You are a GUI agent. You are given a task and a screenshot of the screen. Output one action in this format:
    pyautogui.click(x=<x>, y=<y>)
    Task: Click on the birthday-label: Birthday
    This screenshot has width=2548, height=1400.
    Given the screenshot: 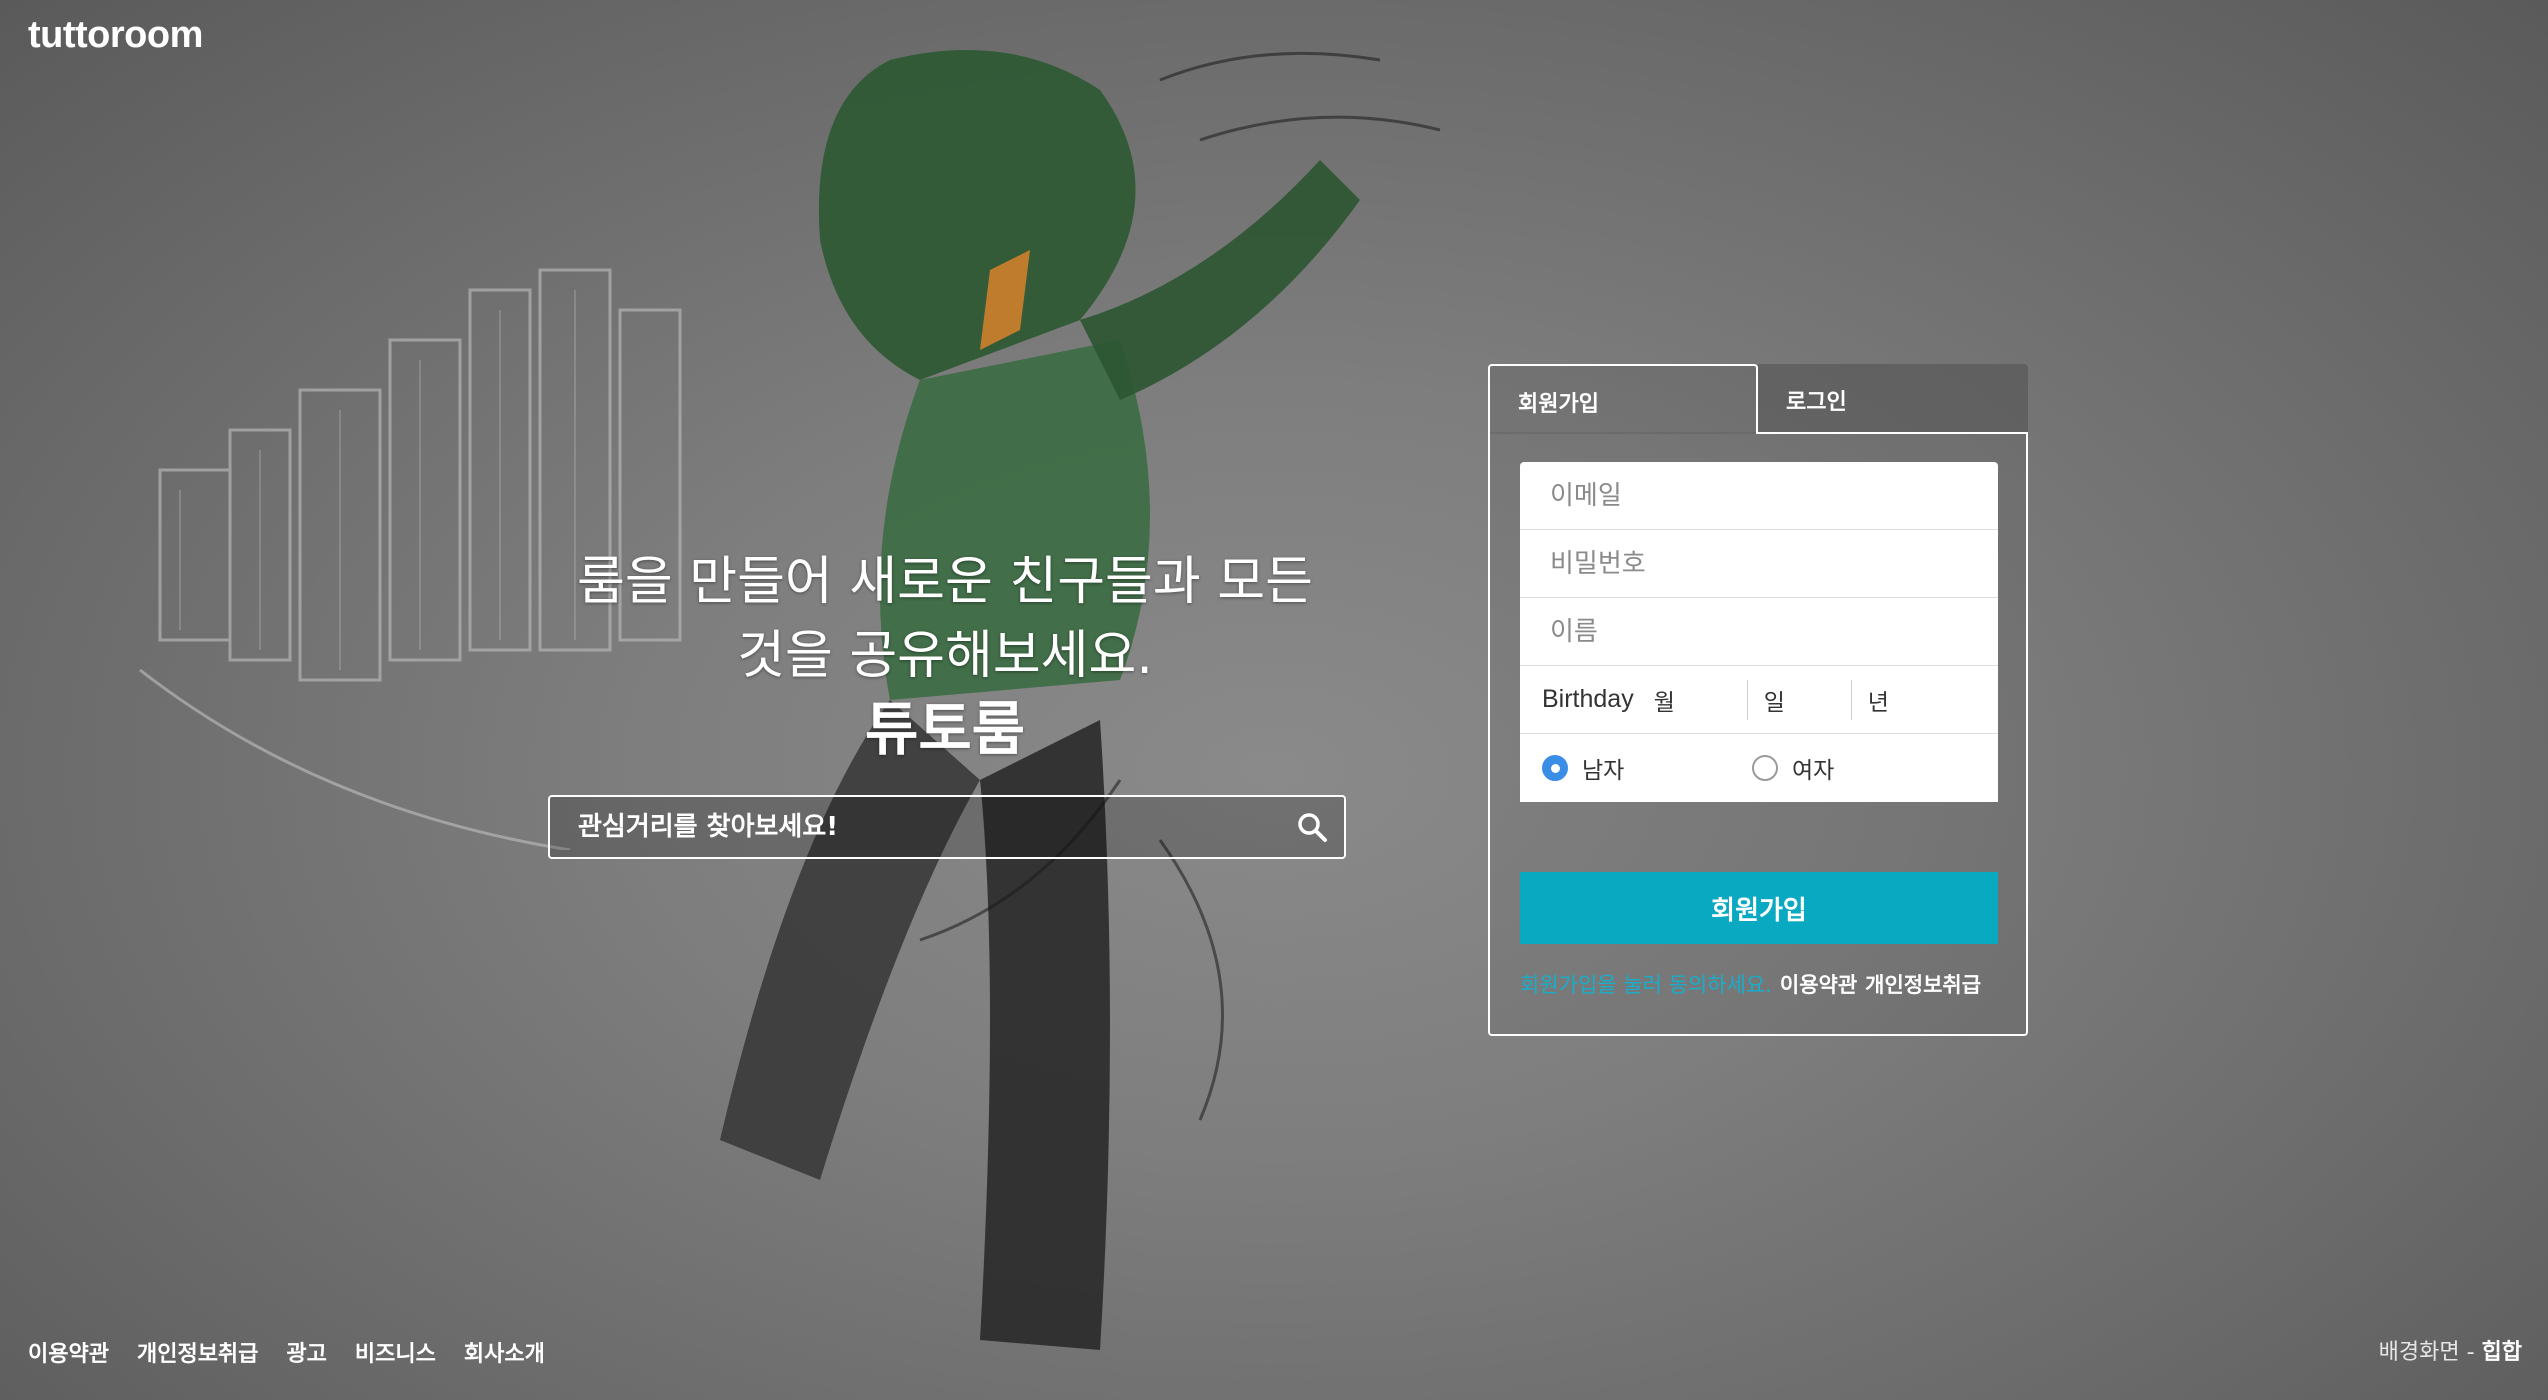 What is the action you would take?
    pyautogui.click(x=1588, y=699)
    